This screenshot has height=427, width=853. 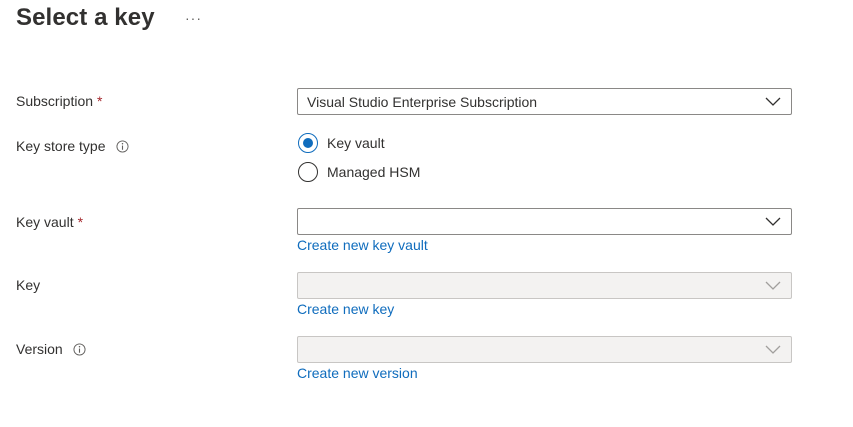 What do you see at coordinates (422, 102) in the screenshot?
I see `subscription-dropdown-value: Visual Studio Enterprise Subscription` at bounding box center [422, 102].